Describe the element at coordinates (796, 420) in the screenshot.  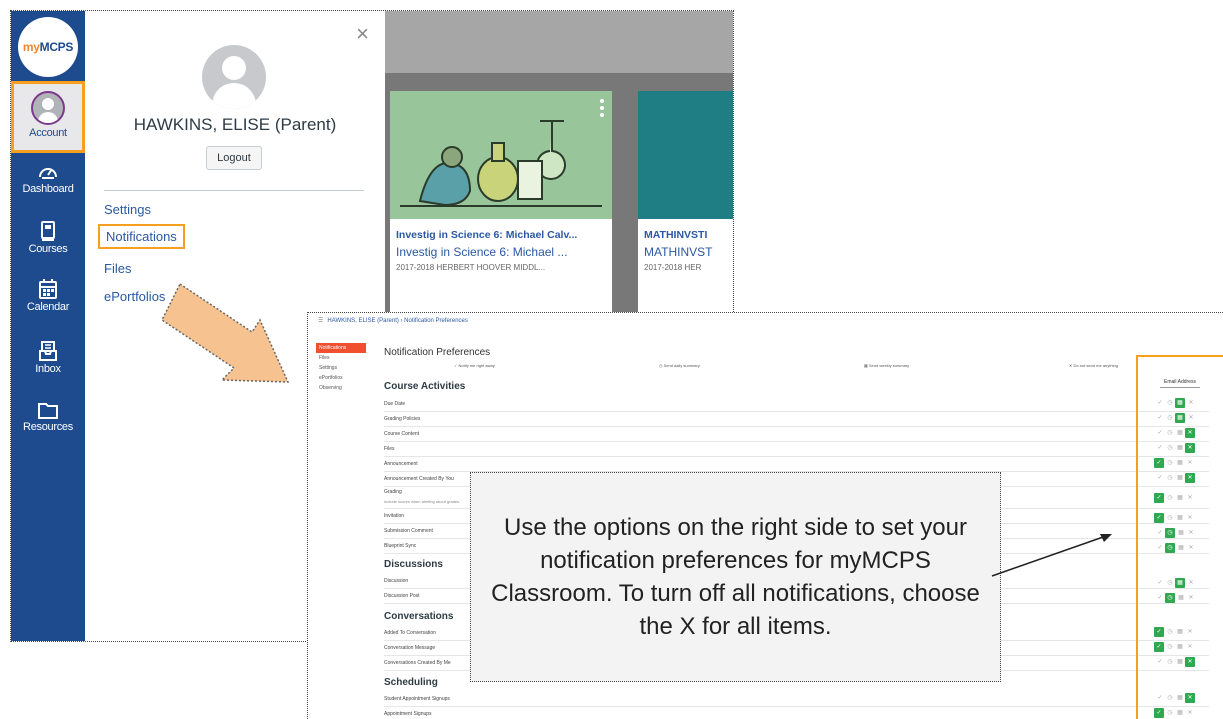
I see `preference-row: Grading Policies` at that location.